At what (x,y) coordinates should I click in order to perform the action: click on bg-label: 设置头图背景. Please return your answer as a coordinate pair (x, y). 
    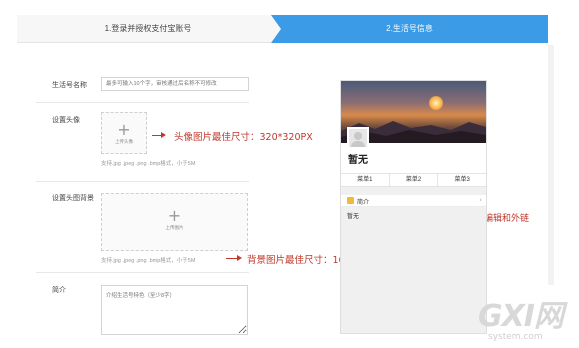
    Looking at the image, I should click on (73, 198).